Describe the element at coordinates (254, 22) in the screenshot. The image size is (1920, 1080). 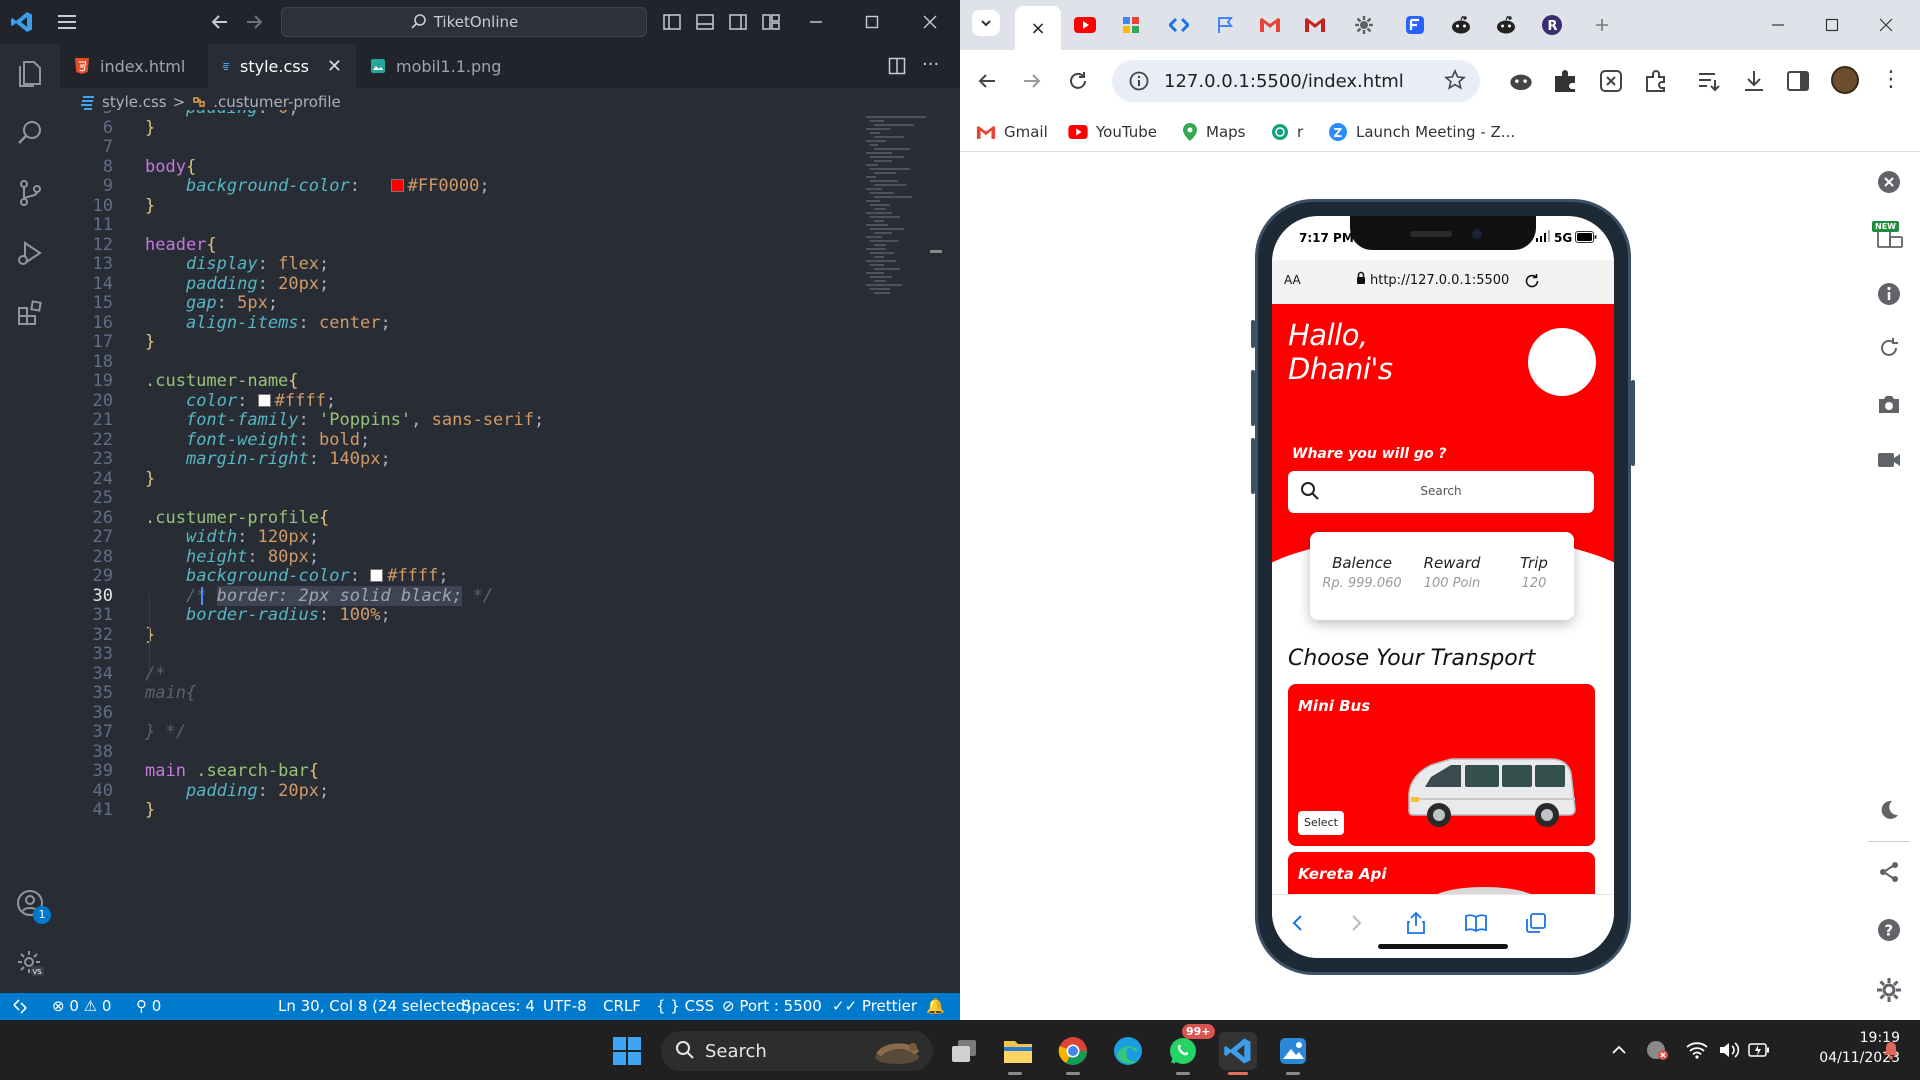
I see `forward-arrow-icon` at that location.